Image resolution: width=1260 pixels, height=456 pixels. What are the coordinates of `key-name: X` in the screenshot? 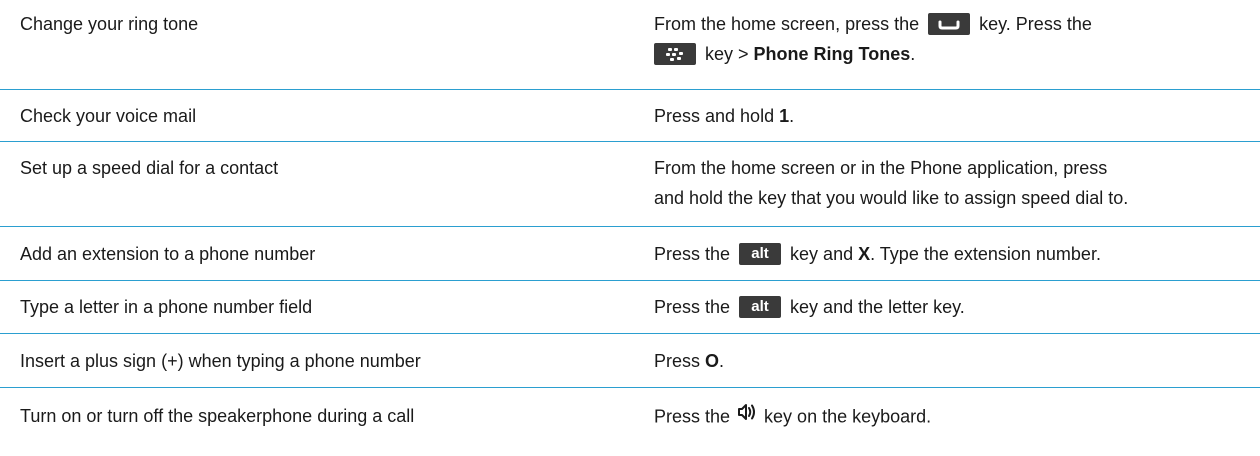 It's located at (864, 254).